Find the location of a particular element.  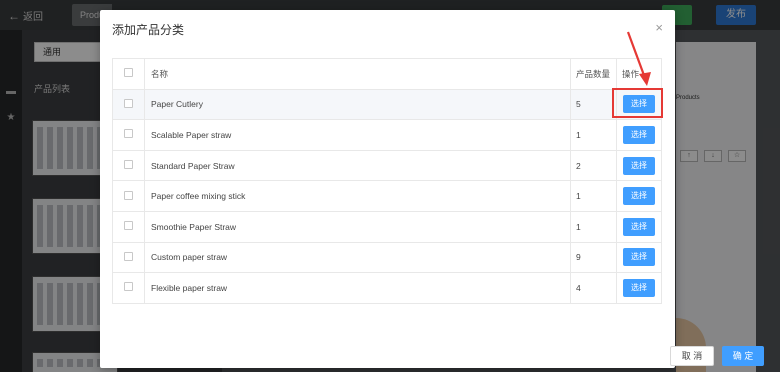

close-icon: × is located at coordinates (659, 27).